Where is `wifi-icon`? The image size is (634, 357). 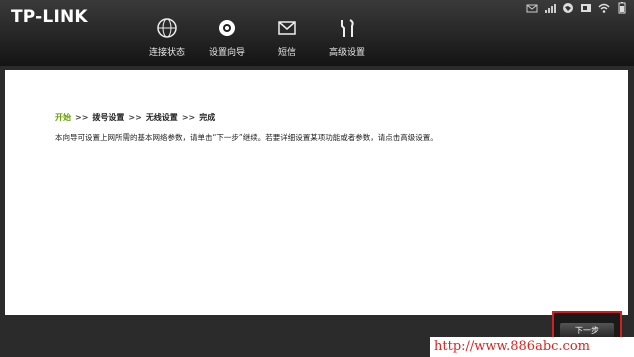 wifi-icon is located at coordinates (604, 8).